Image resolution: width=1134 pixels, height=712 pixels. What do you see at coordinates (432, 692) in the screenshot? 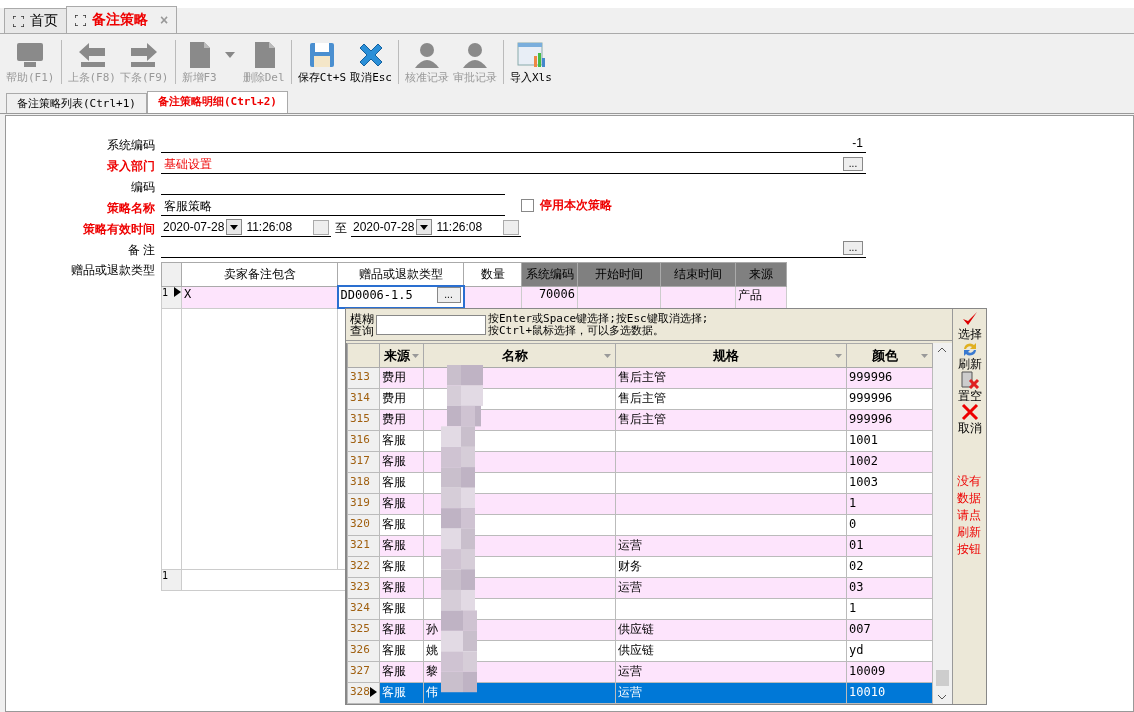
I see `table-cell: 伟` at bounding box center [432, 692].